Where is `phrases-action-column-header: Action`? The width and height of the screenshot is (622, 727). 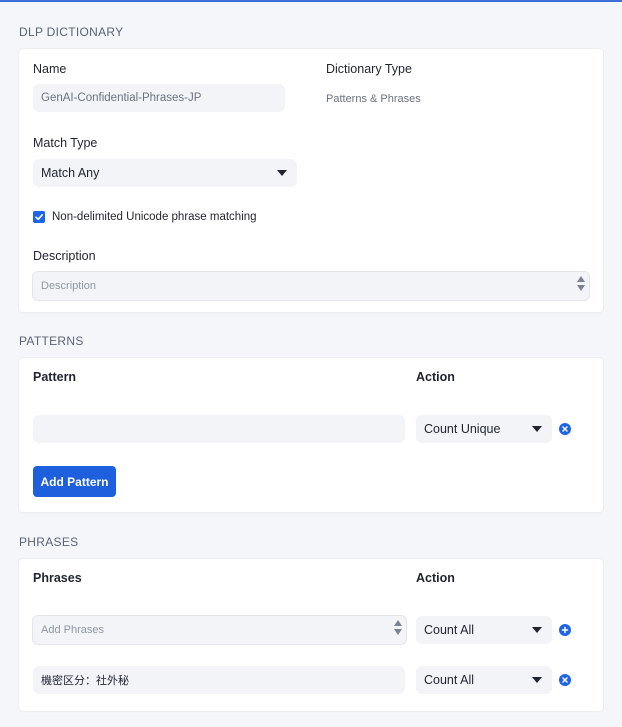
phrases-action-column-header: Action is located at coordinates (435, 578).